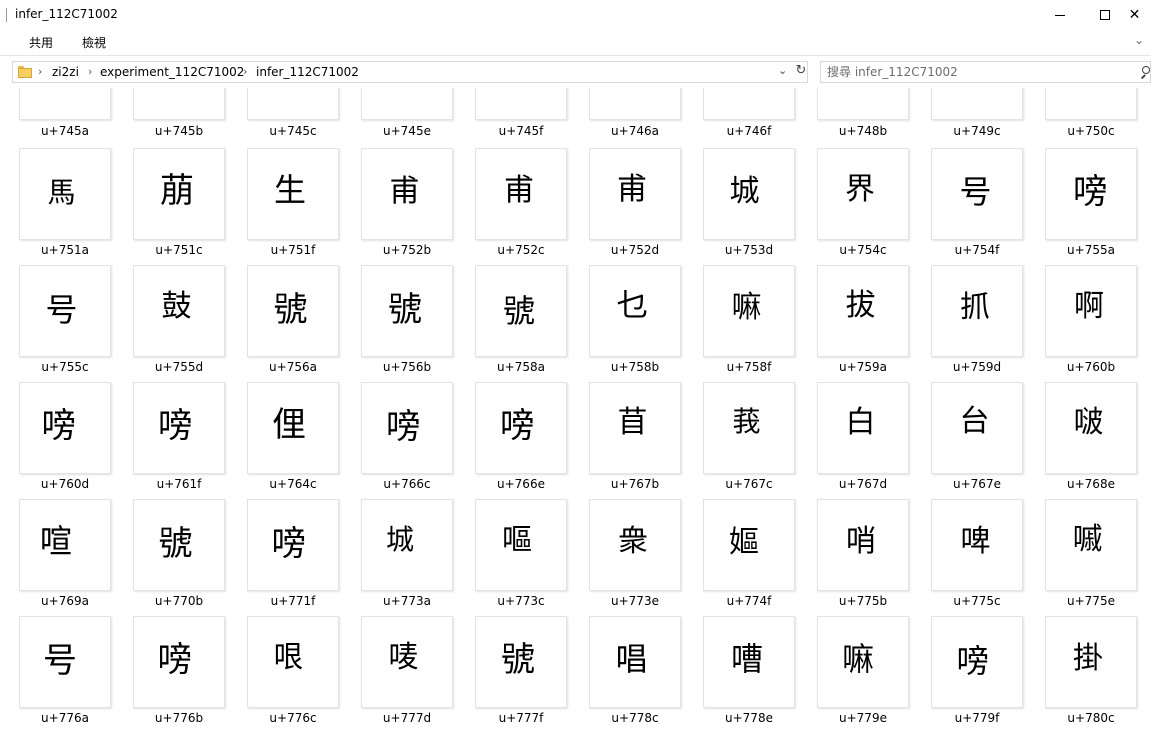 The image size is (1151, 737). I want to click on breadcrumb-infer: infer_112C71002, so click(307, 72).